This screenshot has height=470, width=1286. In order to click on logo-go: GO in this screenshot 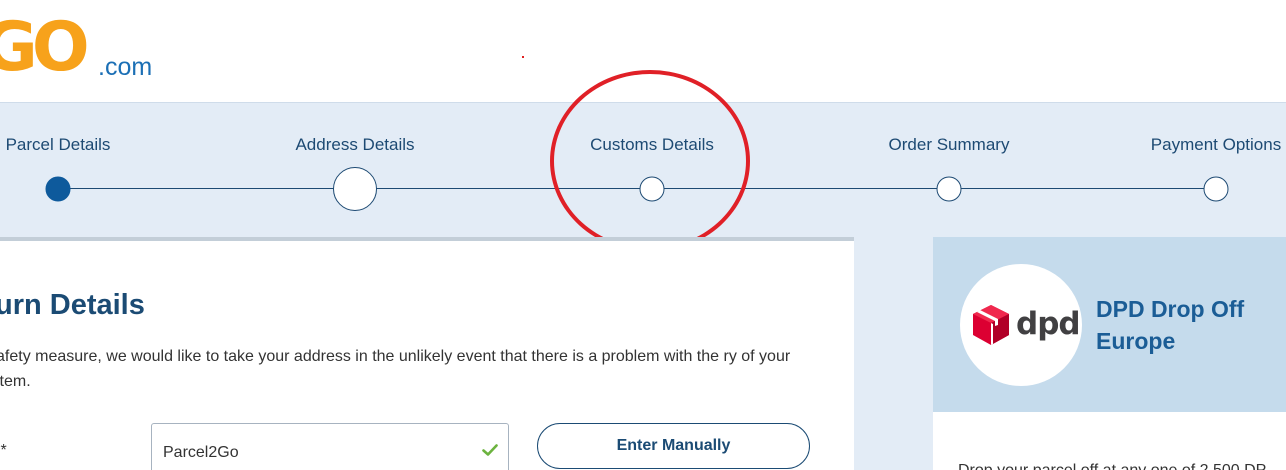, I will do `click(45, 47)`.